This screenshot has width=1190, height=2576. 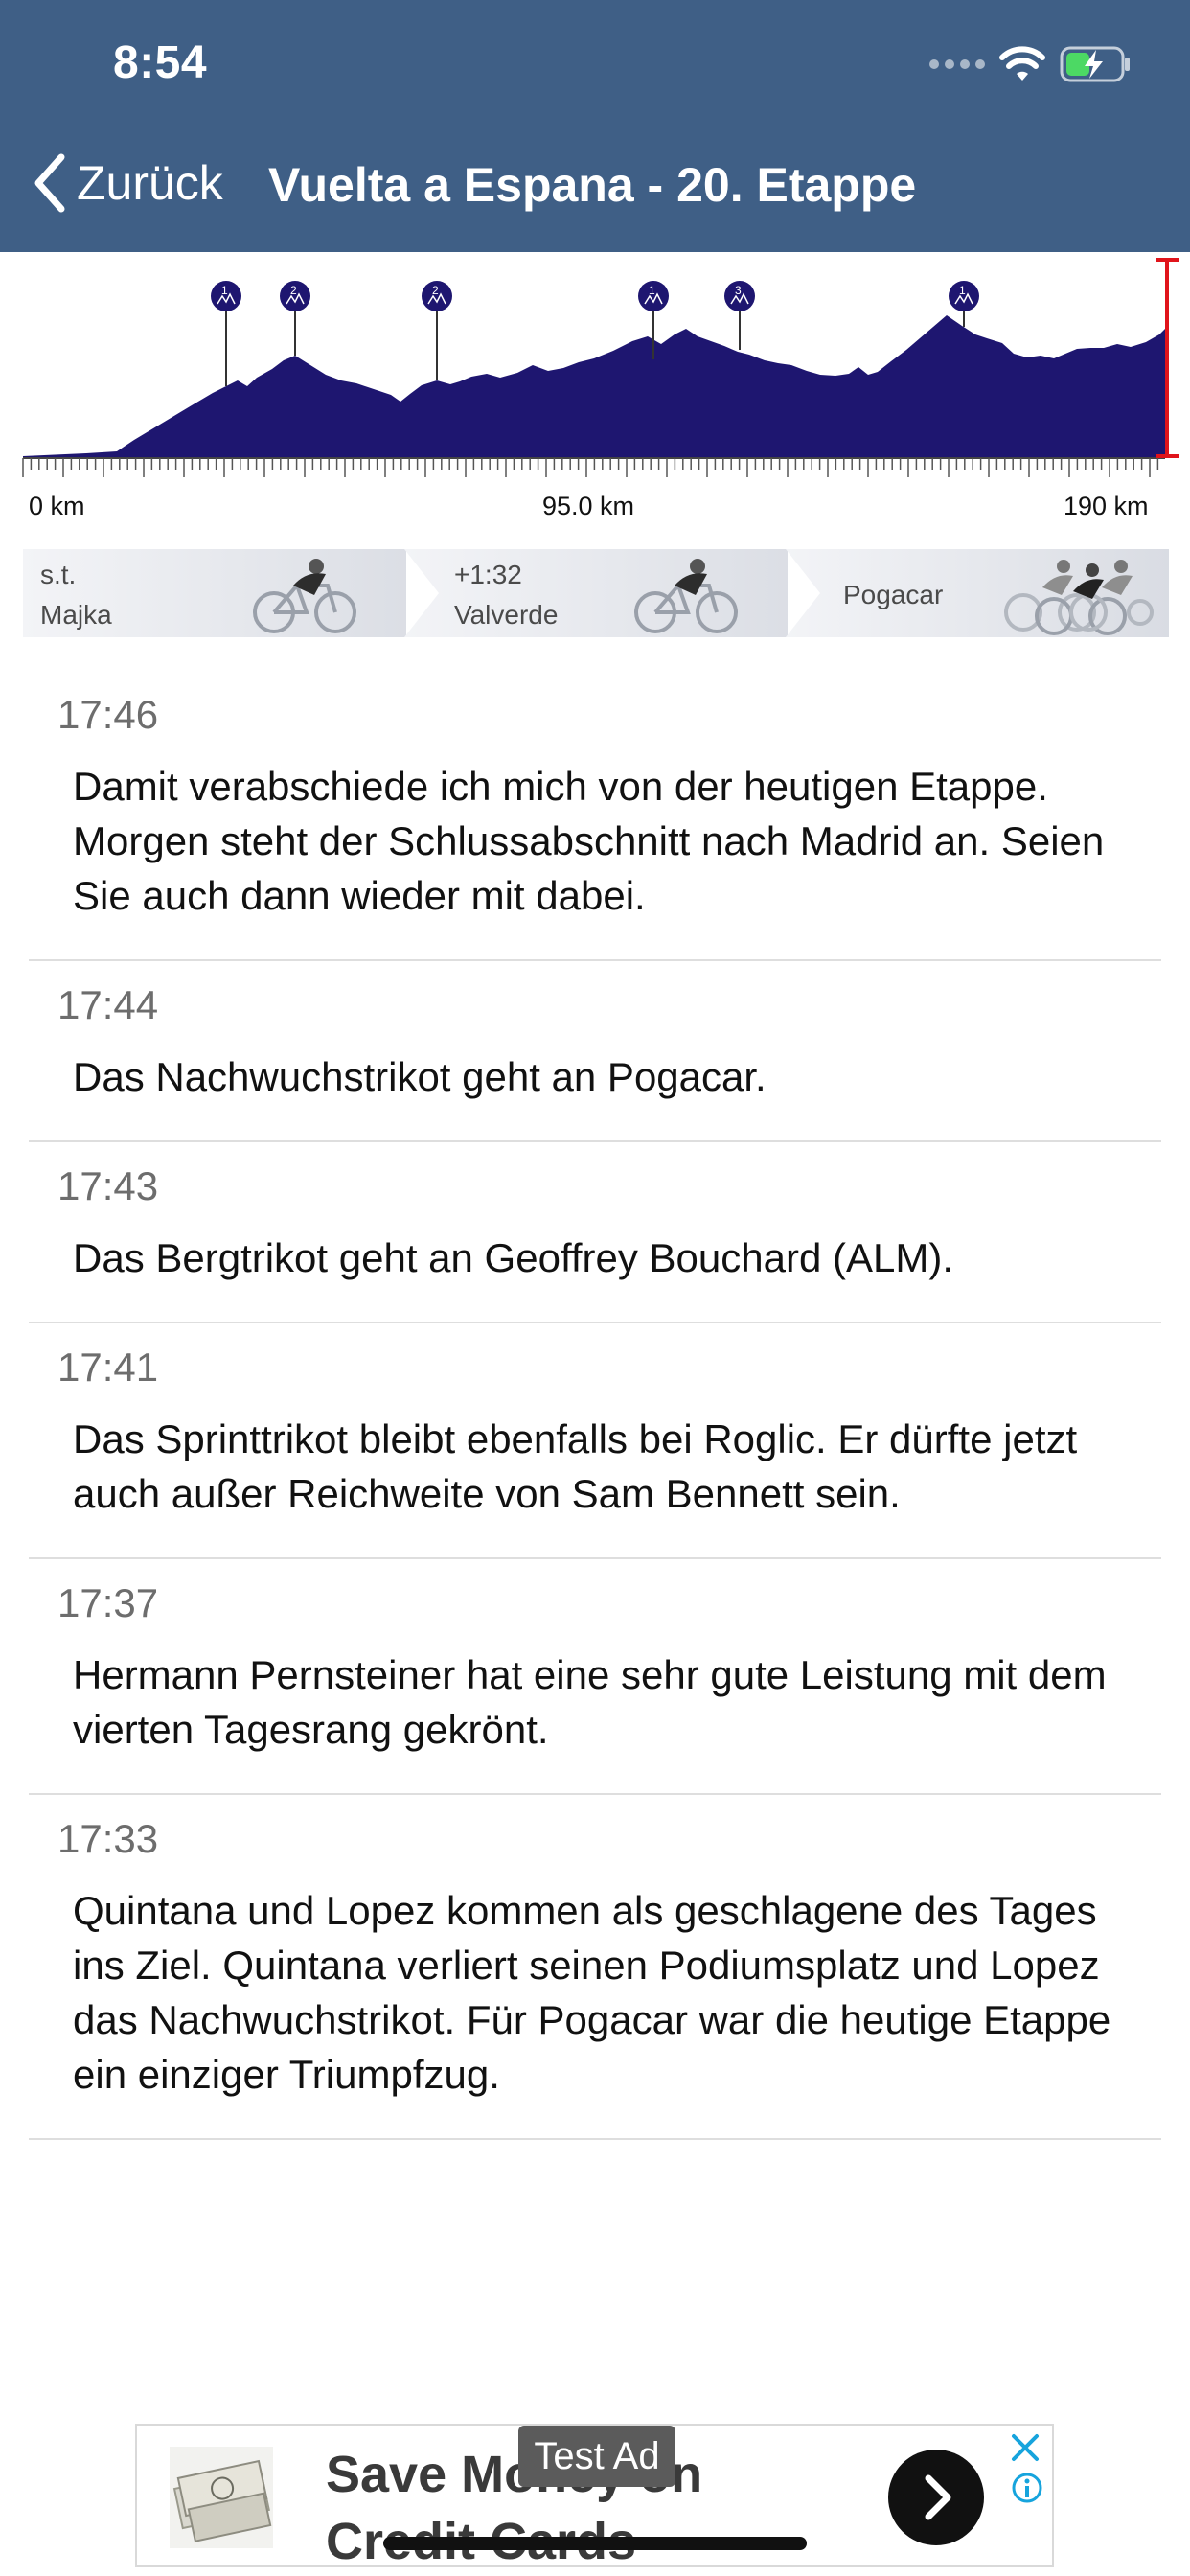 I want to click on chevron-right-icon, so click(x=938, y=2497).